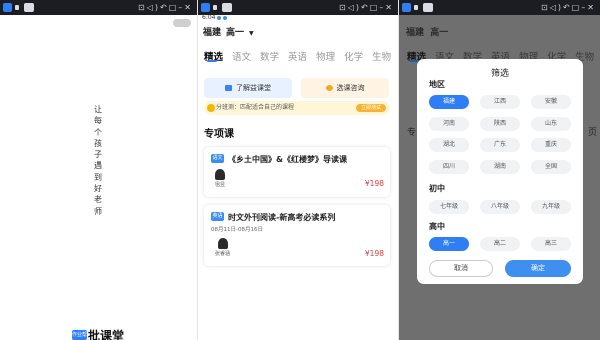  I want to click on subject-tag: 英语, so click(217, 216).